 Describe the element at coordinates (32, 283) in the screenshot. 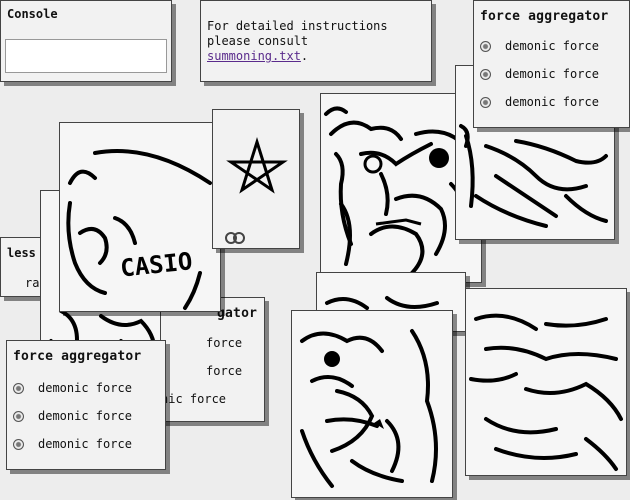

I see `partial-window-text: ra` at that location.